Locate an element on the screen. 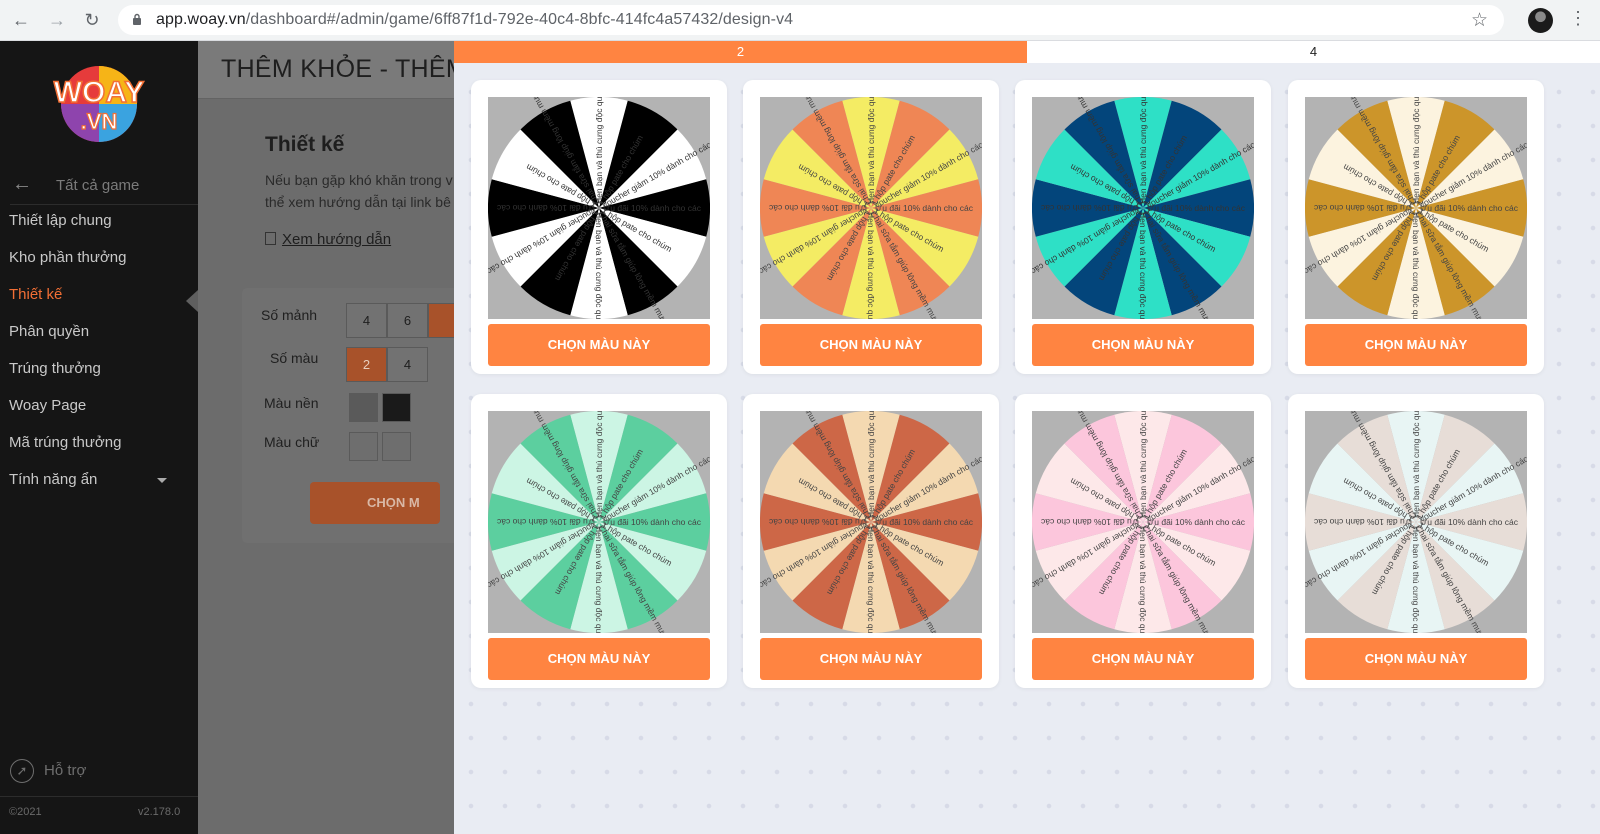 Image resolution: width=1600 pixels, height=834 pixels. version: v2.178.0 is located at coordinates (159, 812).